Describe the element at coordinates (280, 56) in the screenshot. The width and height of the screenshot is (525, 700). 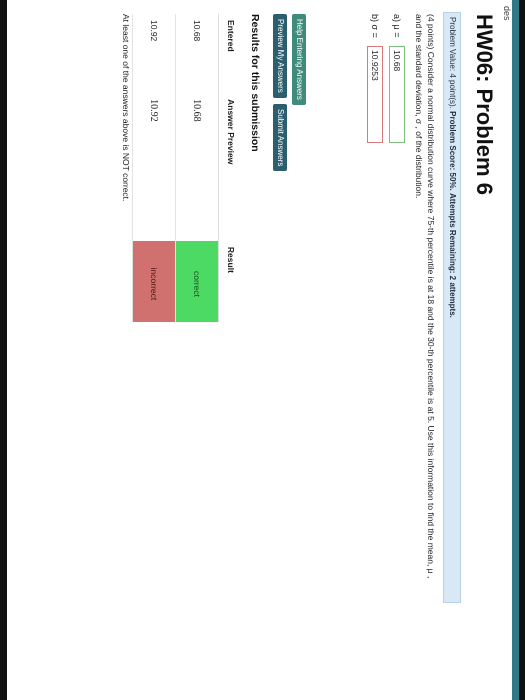
I see `preview-answers-button: Preview My Answers` at that location.